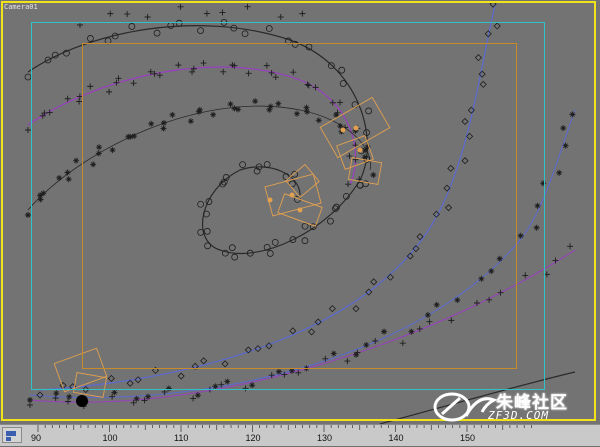 This screenshot has width=600, height=447. Describe the element at coordinates (82, 401) in the screenshot. I see `object-dot` at that location.